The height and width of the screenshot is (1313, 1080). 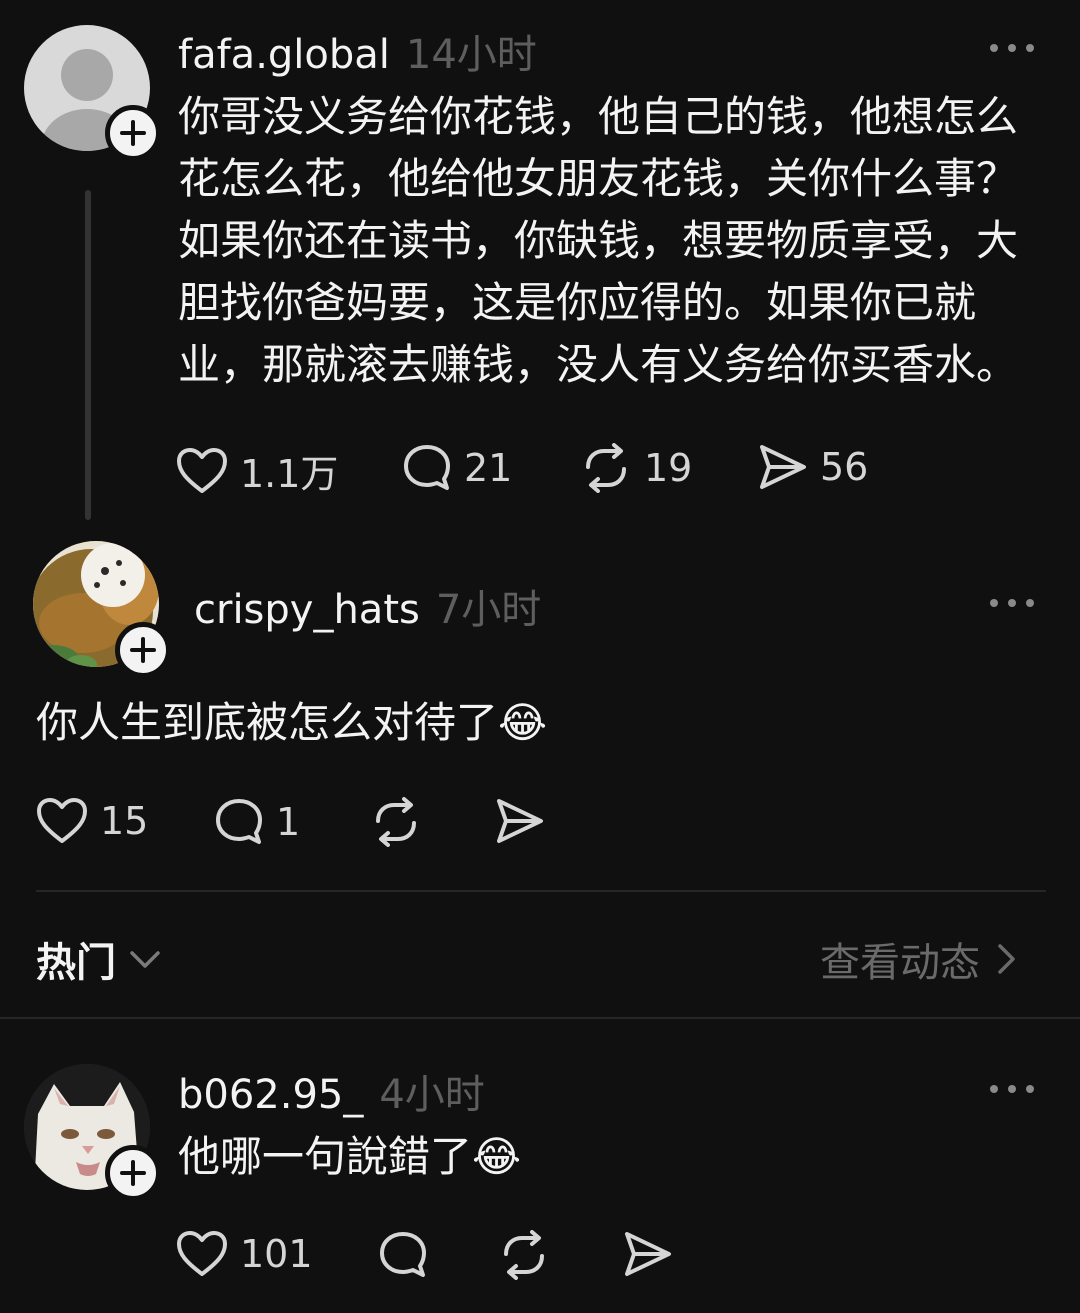 What do you see at coordinates (598, 116) in the screenshot?
I see `text-line: 你哥没义务给你花钱，他自己的钱，他想怎么` at bounding box center [598, 116].